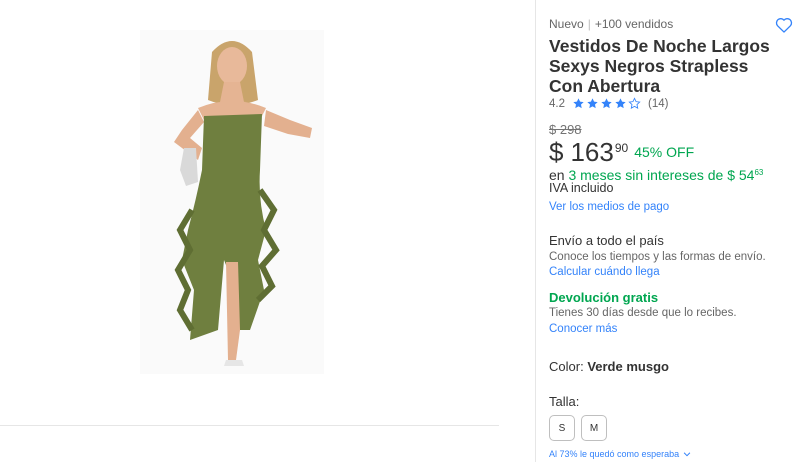 The height and width of the screenshot is (462, 800). I want to click on current-price: $ 163 90 45% OFF, so click(621, 152).